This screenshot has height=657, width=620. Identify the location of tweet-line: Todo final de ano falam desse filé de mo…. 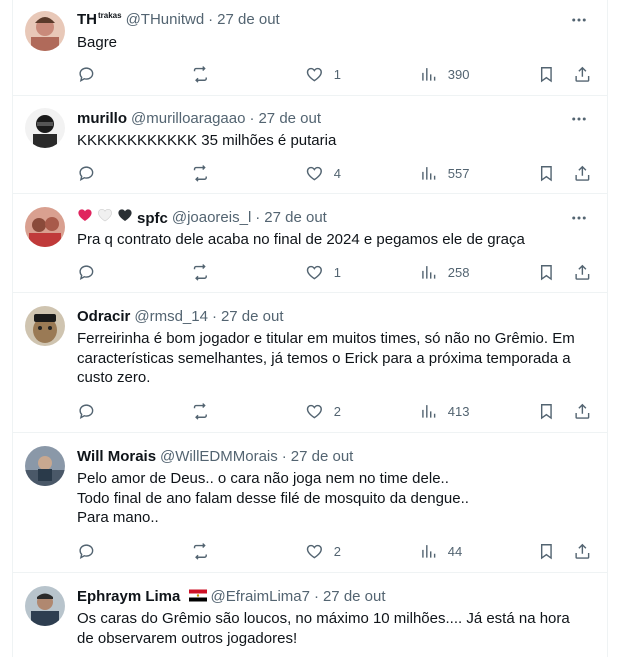
(273, 498).